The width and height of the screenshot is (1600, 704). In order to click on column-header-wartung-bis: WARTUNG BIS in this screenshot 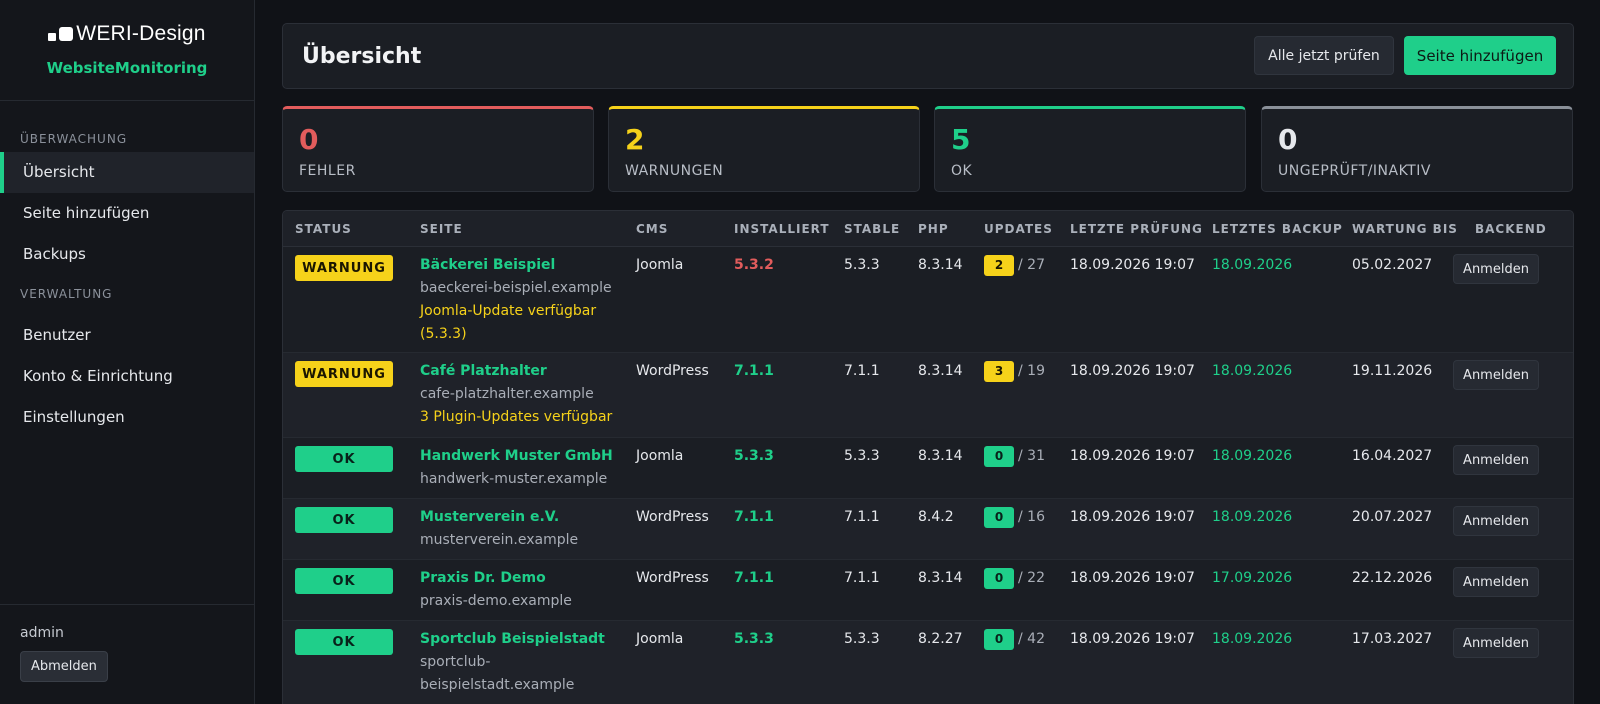, I will do `click(1405, 229)`.